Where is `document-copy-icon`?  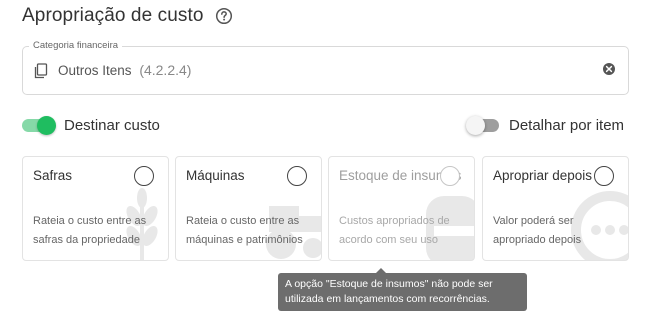
document-copy-icon is located at coordinates (41, 71).